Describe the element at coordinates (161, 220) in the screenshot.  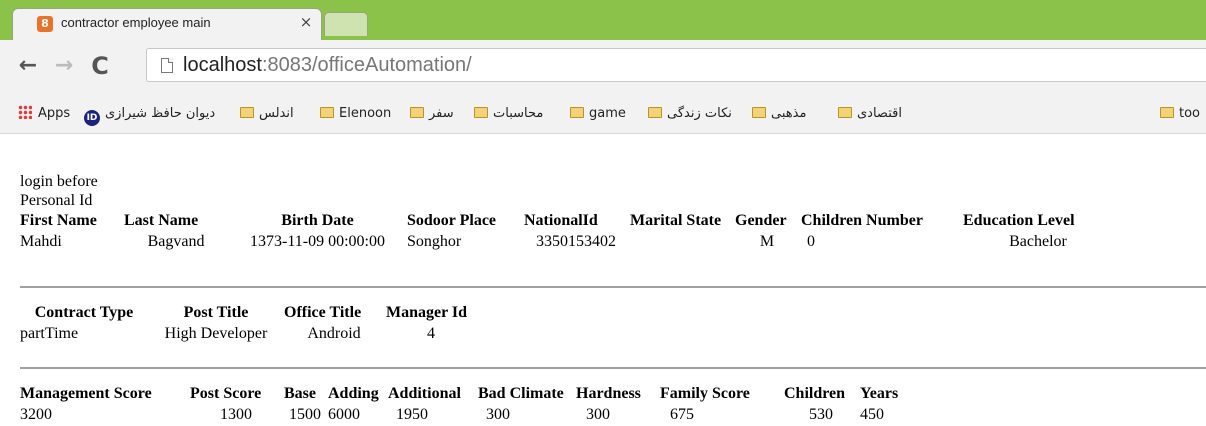
I see `column-header: Last Name` at that location.